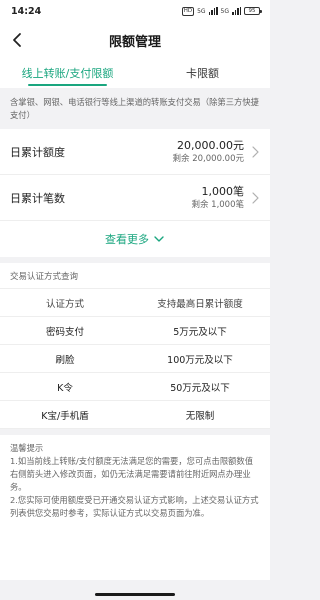  I want to click on limit-values: 1,000笔 剩余 1,000笔, so click(217, 198).